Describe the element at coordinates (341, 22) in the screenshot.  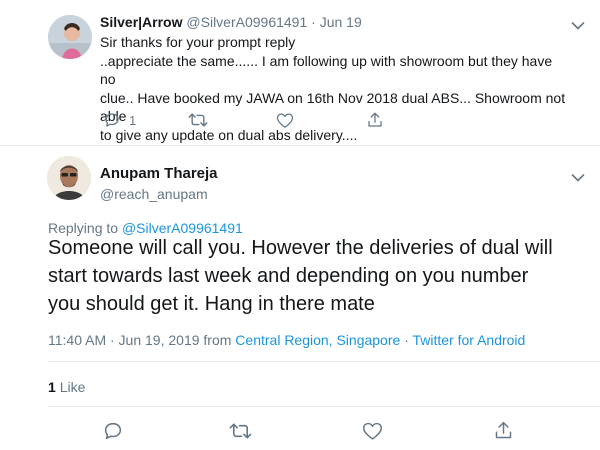
I see `tweet-date: Jun 19` at that location.